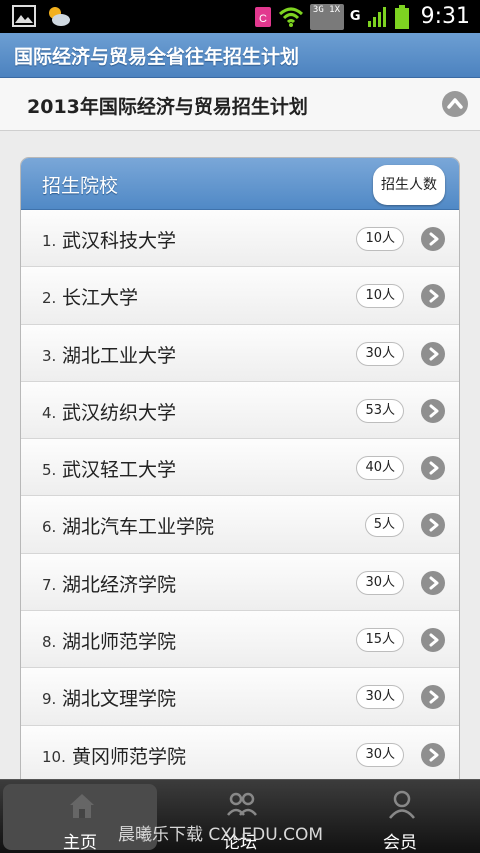 This screenshot has width=480, height=853. I want to click on page-title: 国际经济与贸易全省往年招生计划, so click(157, 57).